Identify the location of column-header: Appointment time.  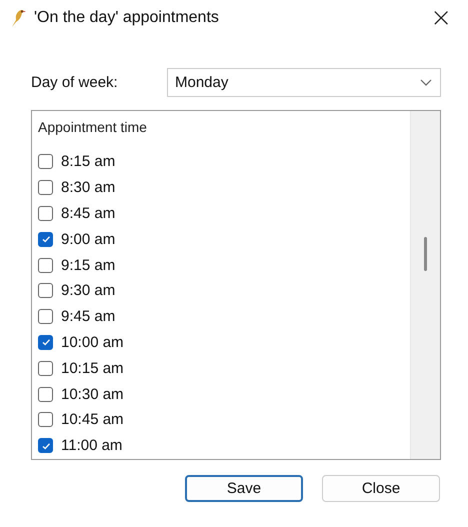
(93, 128).